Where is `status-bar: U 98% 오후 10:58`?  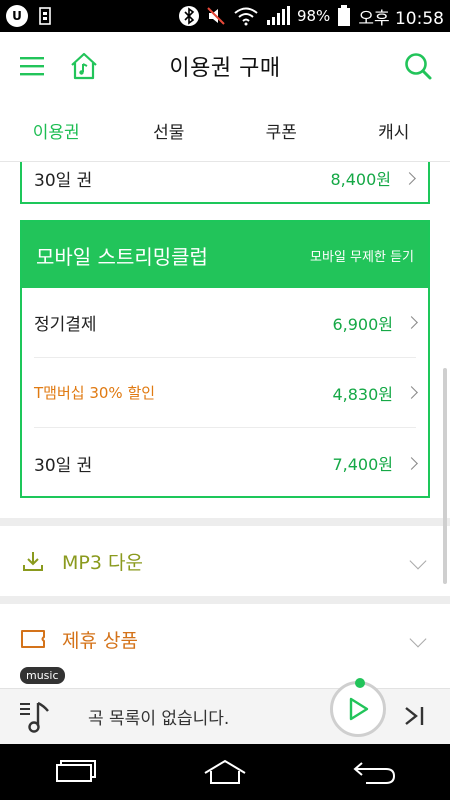 status-bar: U 98% 오후 10:58 is located at coordinates (225, 16).